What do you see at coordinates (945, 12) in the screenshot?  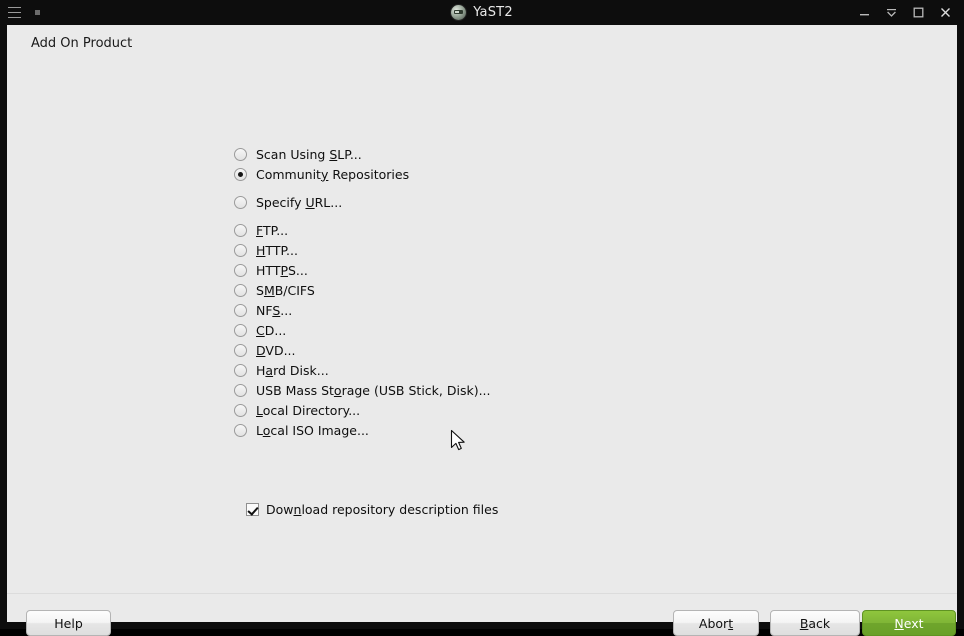 I see `close-button` at bounding box center [945, 12].